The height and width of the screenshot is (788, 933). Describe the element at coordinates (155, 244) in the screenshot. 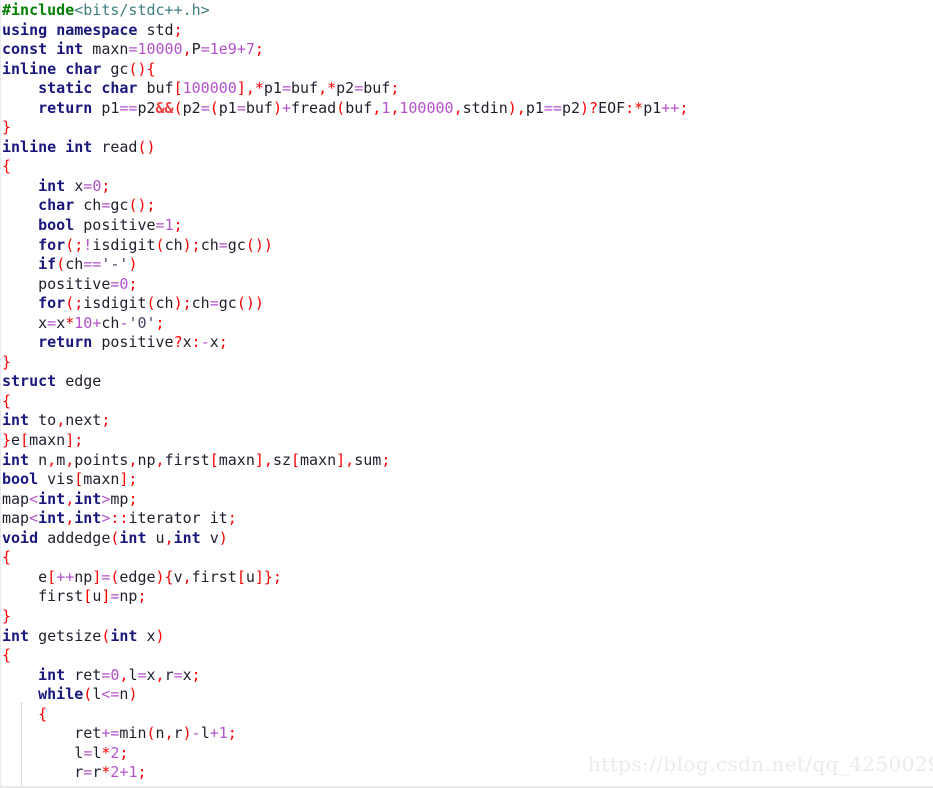

I see `code-line: for(;!isdigit(ch);ch=gc())` at that location.